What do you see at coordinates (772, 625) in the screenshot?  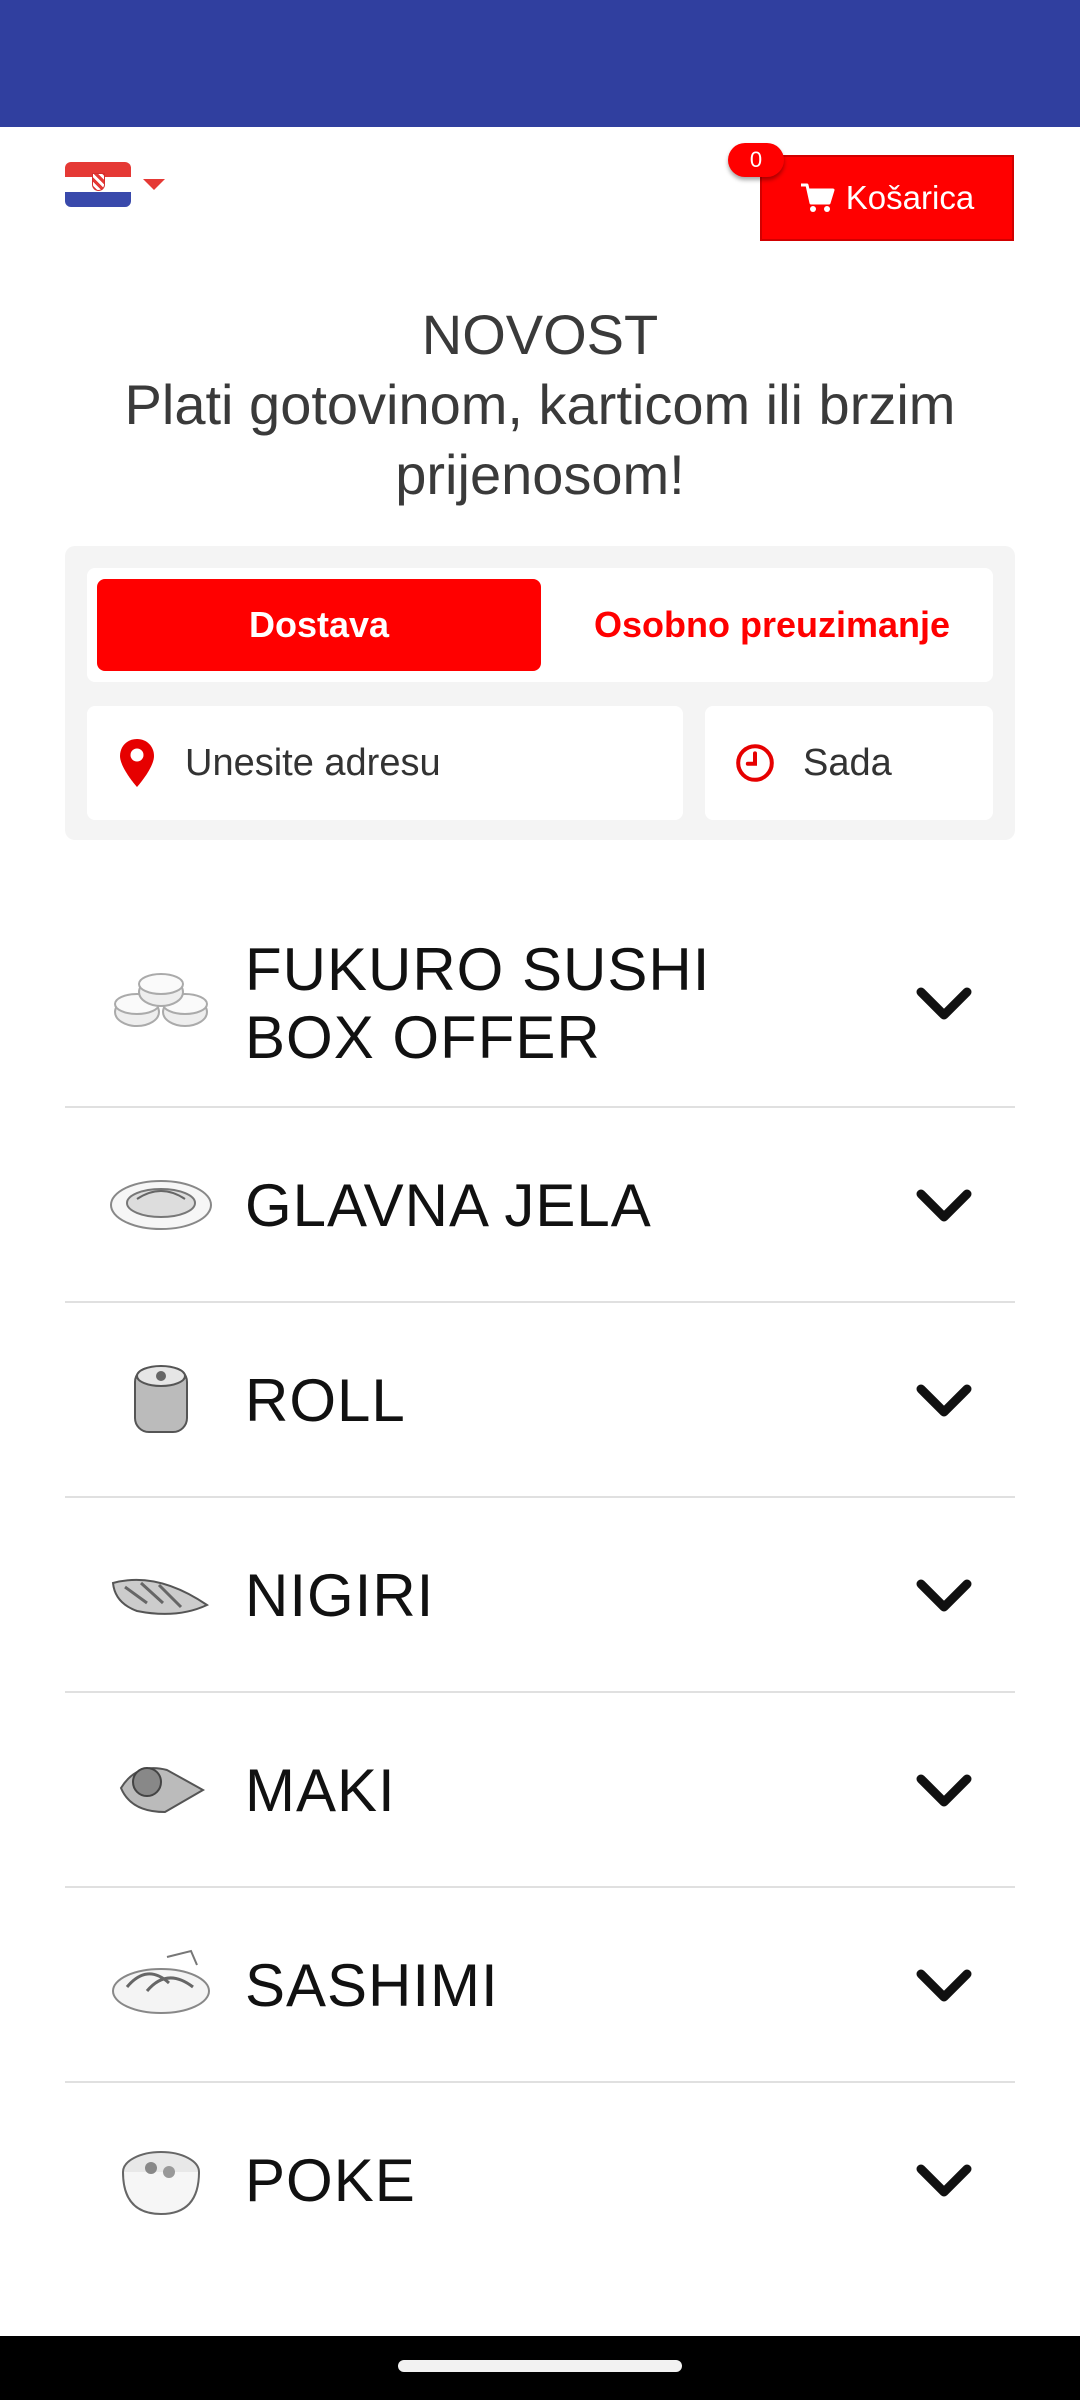 I see `tab-pickup: Osobno preuzimanje` at bounding box center [772, 625].